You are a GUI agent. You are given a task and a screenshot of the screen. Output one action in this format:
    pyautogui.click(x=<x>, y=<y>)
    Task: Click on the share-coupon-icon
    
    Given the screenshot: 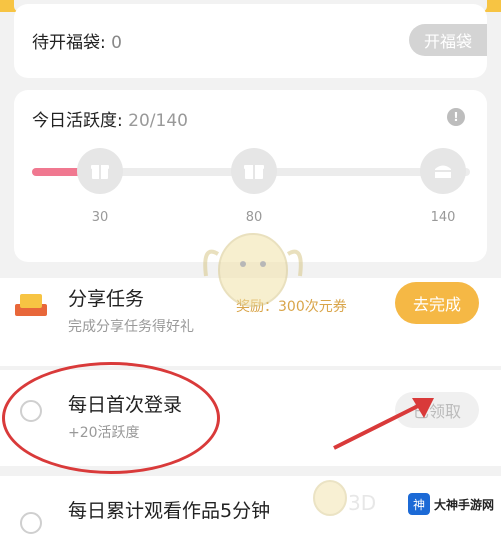 What is the action you would take?
    pyautogui.click(x=31, y=305)
    